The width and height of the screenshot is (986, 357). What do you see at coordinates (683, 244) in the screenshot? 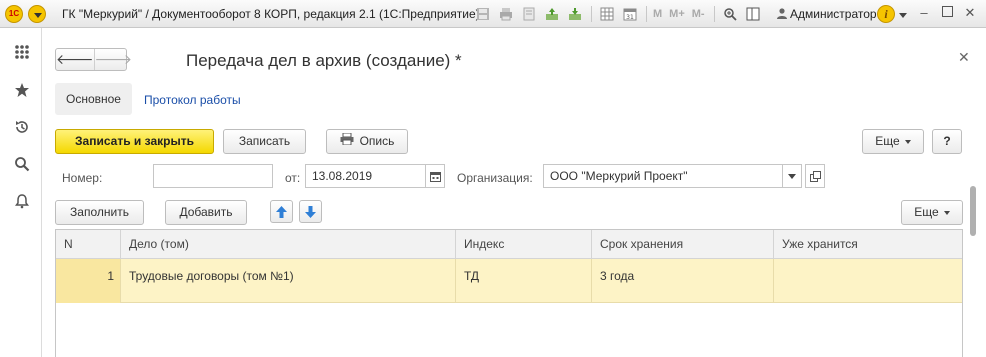
I see `column-header-period: Срок хранения` at bounding box center [683, 244].